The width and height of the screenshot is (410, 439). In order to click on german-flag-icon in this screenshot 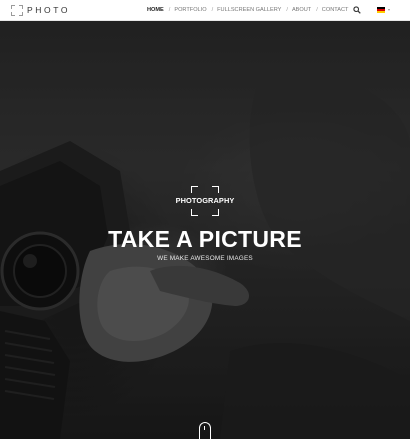, I will do `click(381, 9)`.